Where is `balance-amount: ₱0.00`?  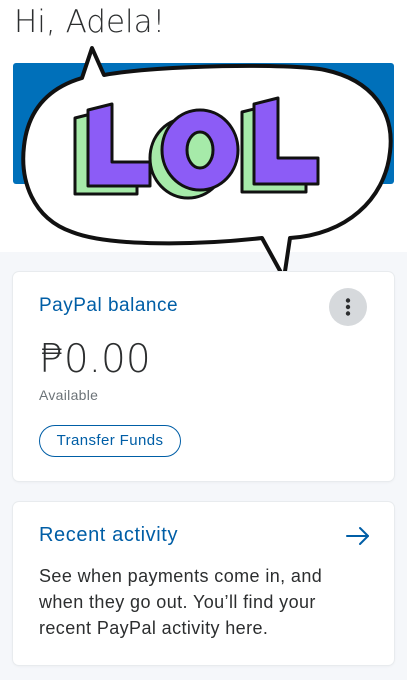
balance-amount: ₱0.00 is located at coordinates (95, 359).